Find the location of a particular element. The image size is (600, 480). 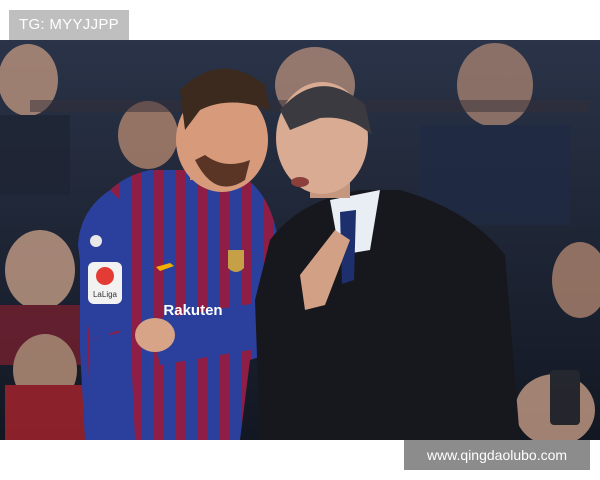

top-left-watermark-label: TG: MYYJJPP is located at coordinates (69, 25).